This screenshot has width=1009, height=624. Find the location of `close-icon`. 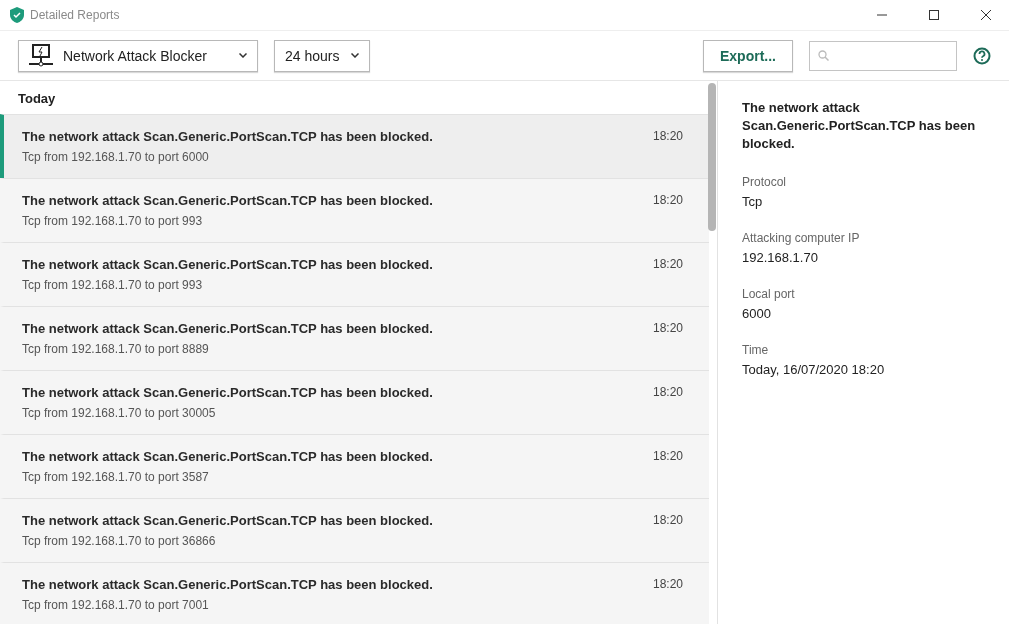

close-icon is located at coordinates (986, 15).